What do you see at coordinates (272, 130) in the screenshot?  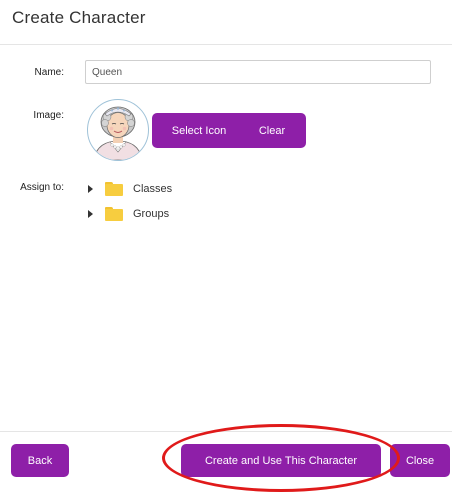 I see `clear-icon-button: Clear` at bounding box center [272, 130].